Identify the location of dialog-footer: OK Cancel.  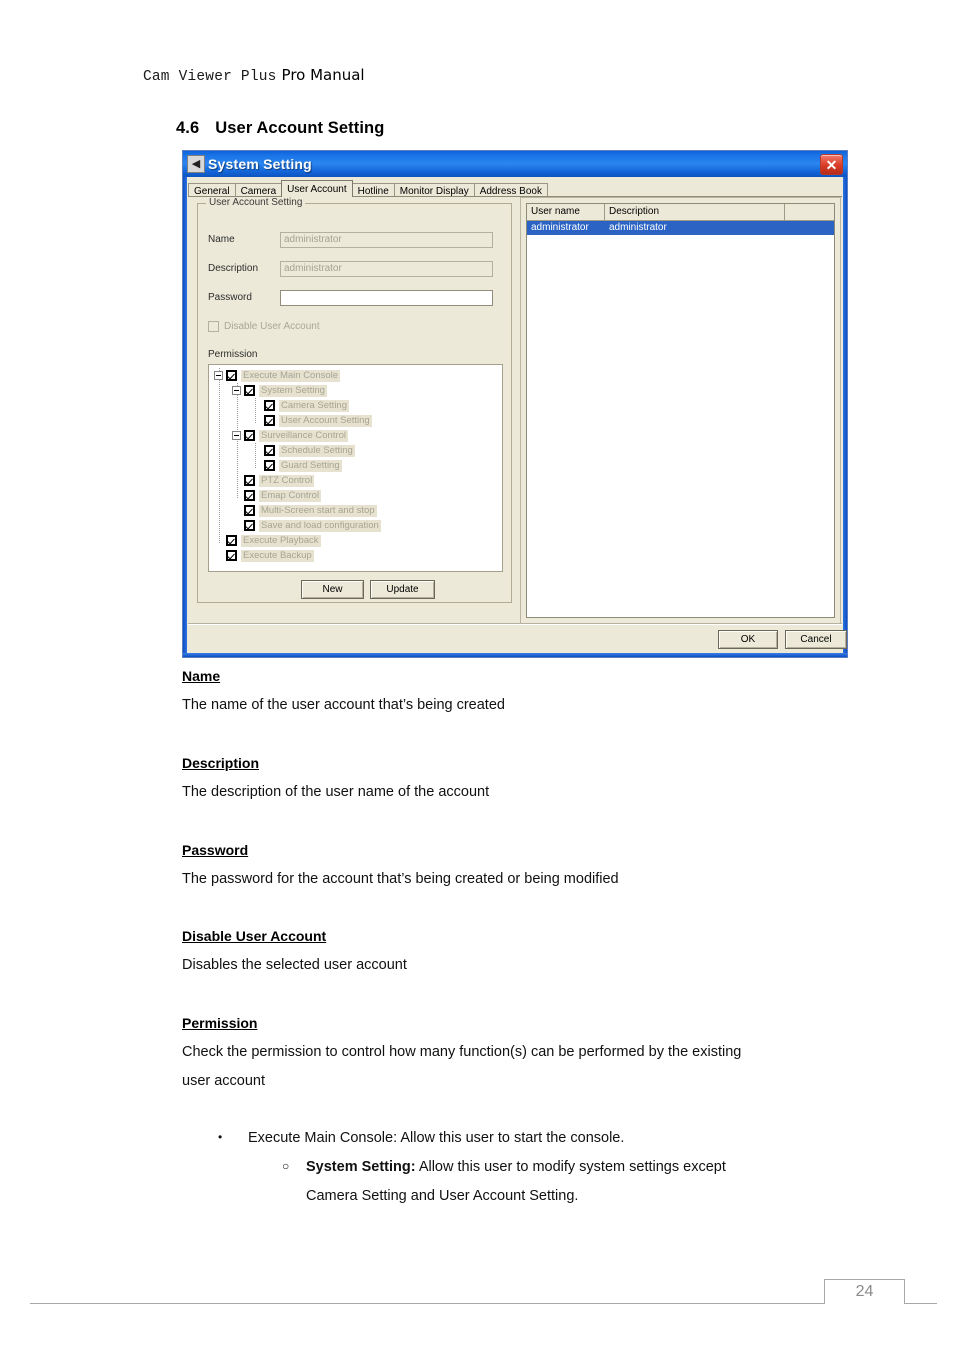
(517, 637).